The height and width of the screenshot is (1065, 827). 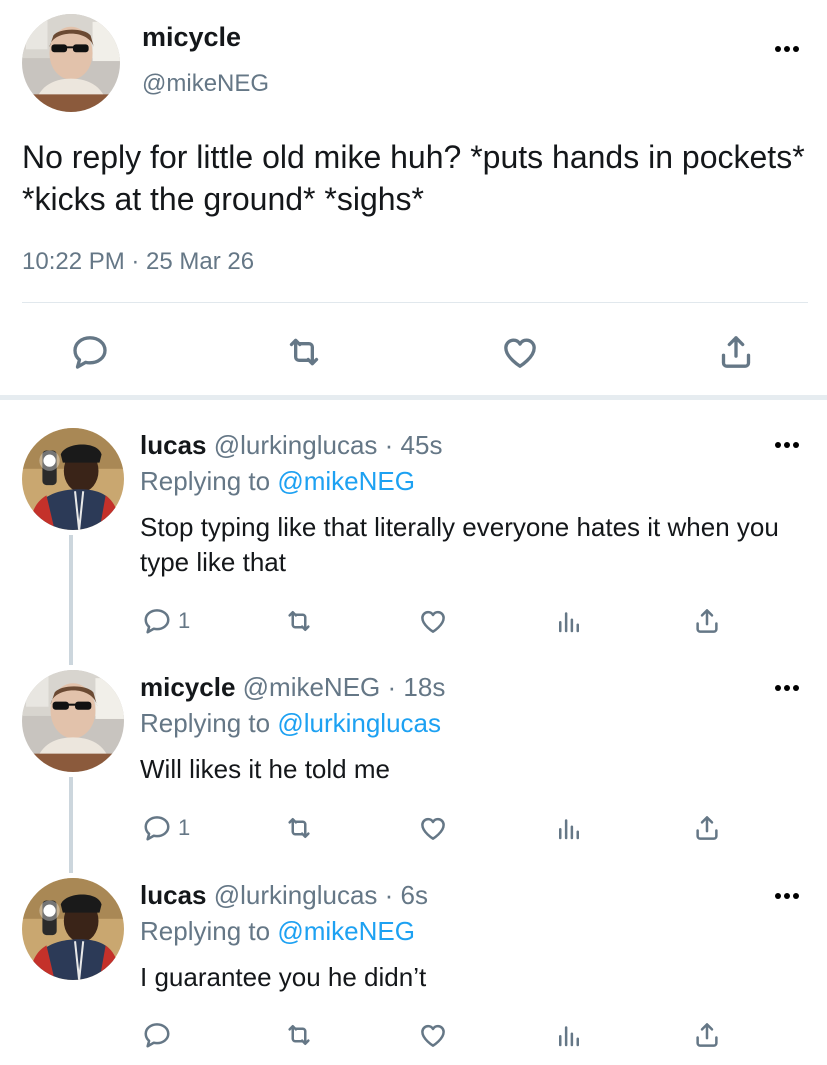 What do you see at coordinates (265, 769) in the screenshot?
I see `tweet-text: Will likes it he told me` at bounding box center [265, 769].